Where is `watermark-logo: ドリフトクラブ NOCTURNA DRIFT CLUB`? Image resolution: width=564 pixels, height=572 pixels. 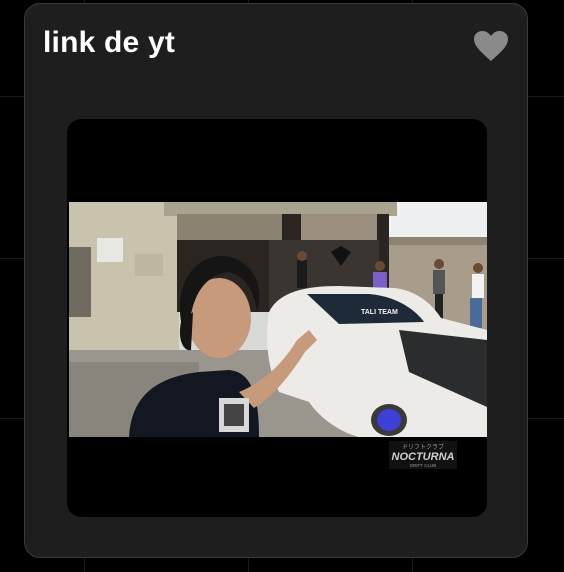 watermark-logo: ドリフトクラブ NOCTURNA DRIFT CLUB is located at coordinates (423, 455).